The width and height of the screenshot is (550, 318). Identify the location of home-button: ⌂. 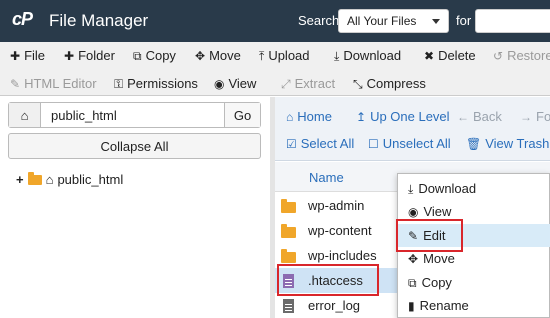
(25, 115).